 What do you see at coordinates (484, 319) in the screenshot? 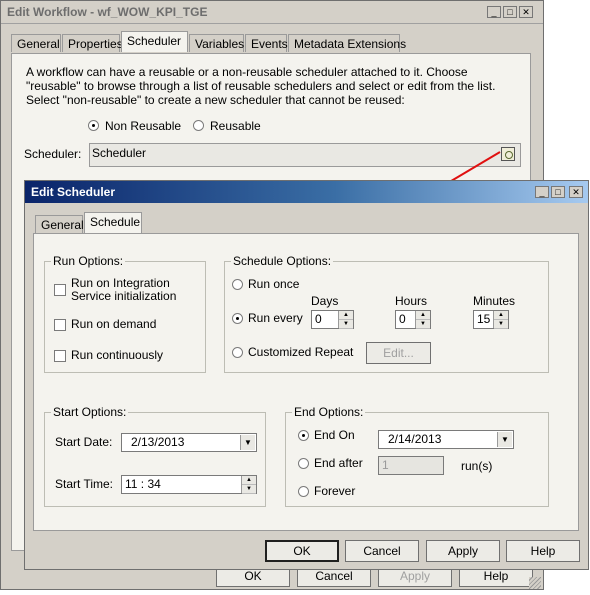
I see `minutes-value: 15` at bounding box center [484, 319].